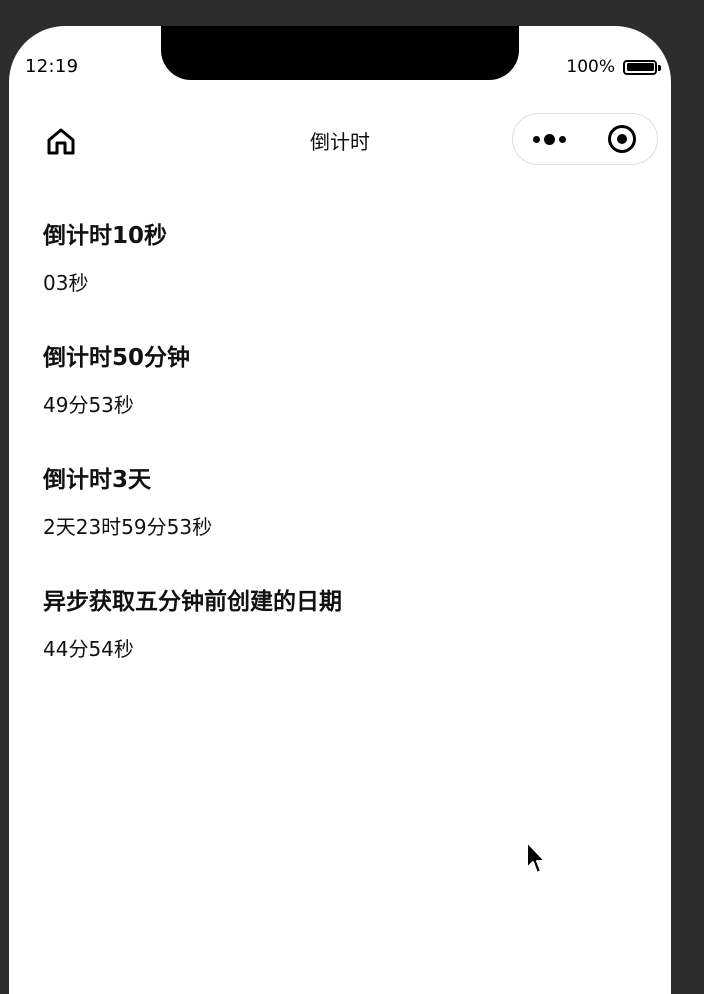 This screenshot has width=704, height=994. I want to click on more-dots-icon, so click(536, 139).